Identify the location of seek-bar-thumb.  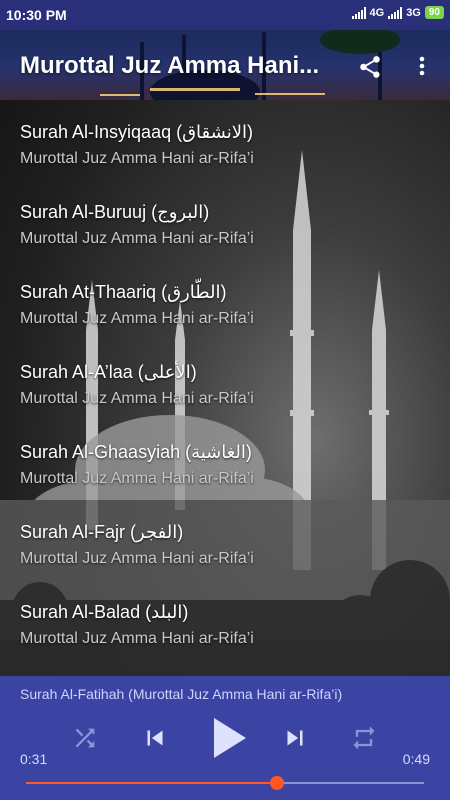
(276, 783).